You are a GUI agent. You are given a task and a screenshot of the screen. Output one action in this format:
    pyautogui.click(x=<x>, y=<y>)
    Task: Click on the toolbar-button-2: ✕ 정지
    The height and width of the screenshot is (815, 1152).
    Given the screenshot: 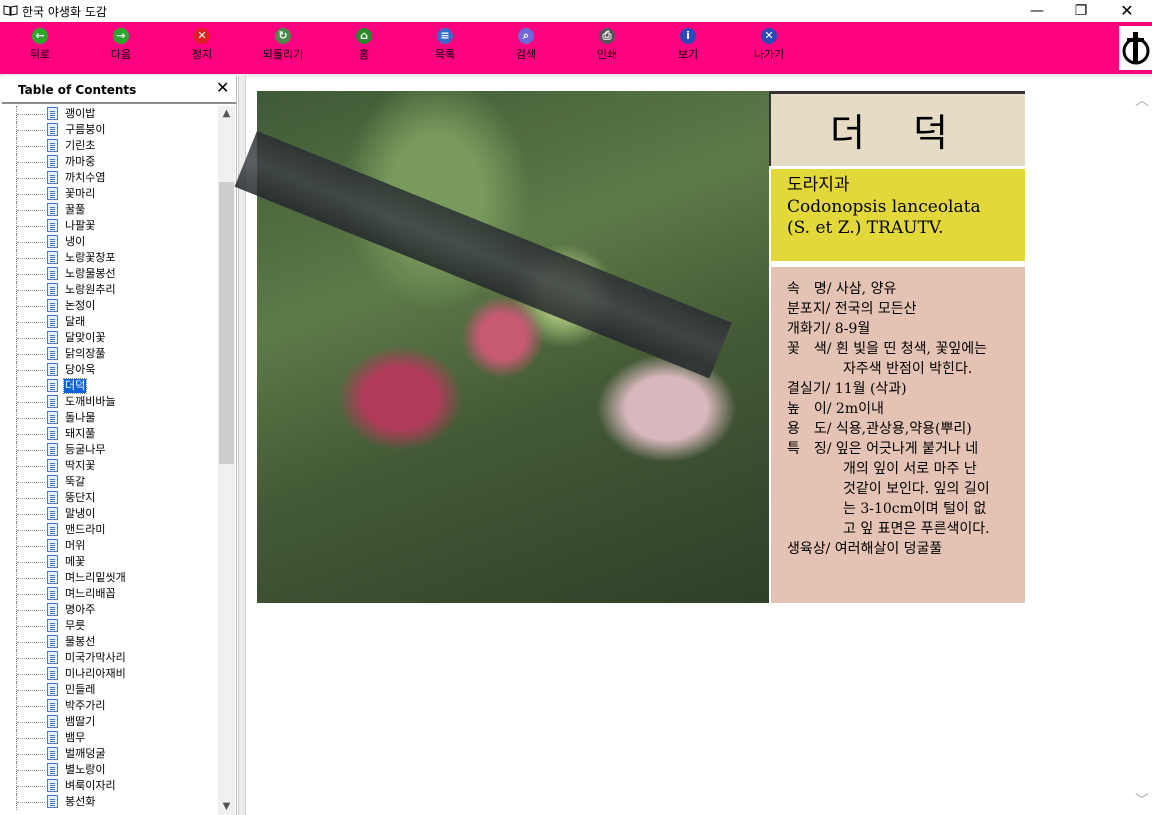 What is the action you would take?
    pyautogui.click(x=202, y=45)
    